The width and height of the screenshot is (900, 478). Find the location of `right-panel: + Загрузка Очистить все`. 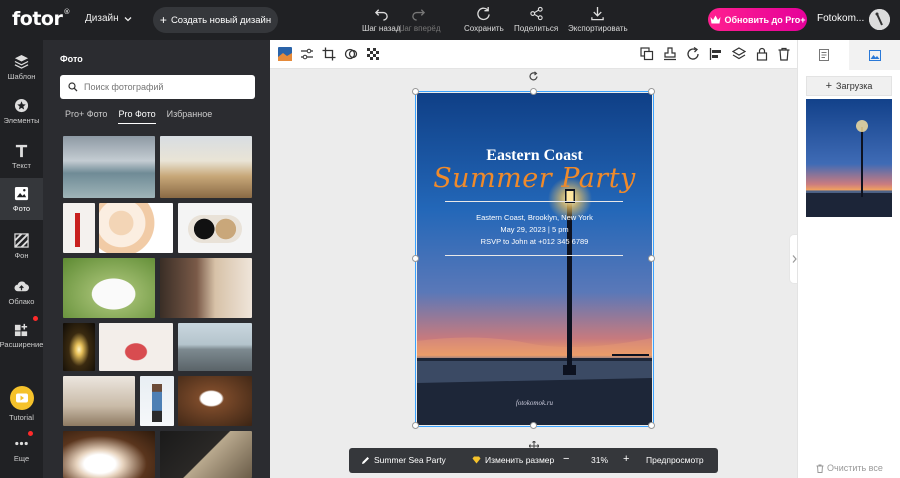

right-panel: + Загрузка Очистить все is located at coordinates (848, 259).